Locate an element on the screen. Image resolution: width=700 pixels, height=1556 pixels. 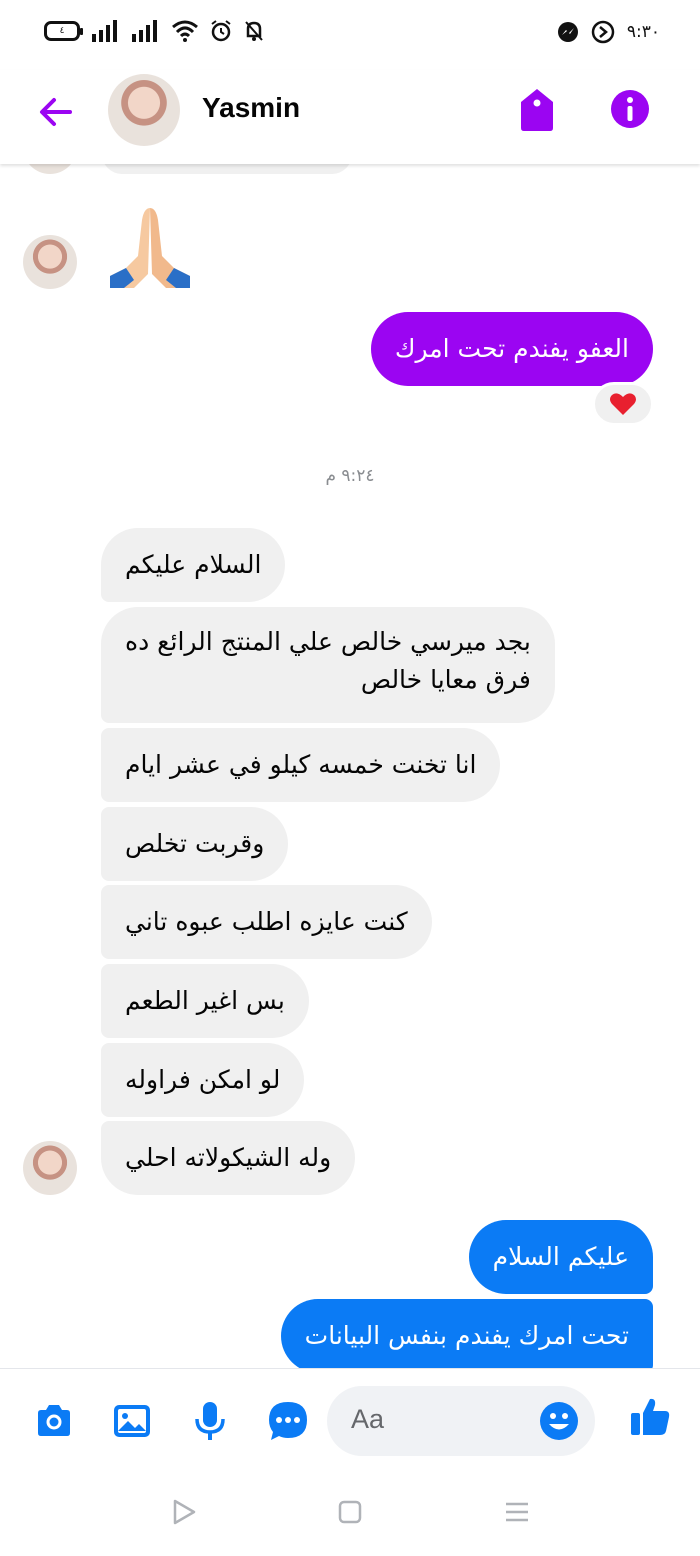
message-input: Aa is located at coordinates (461, 1421).